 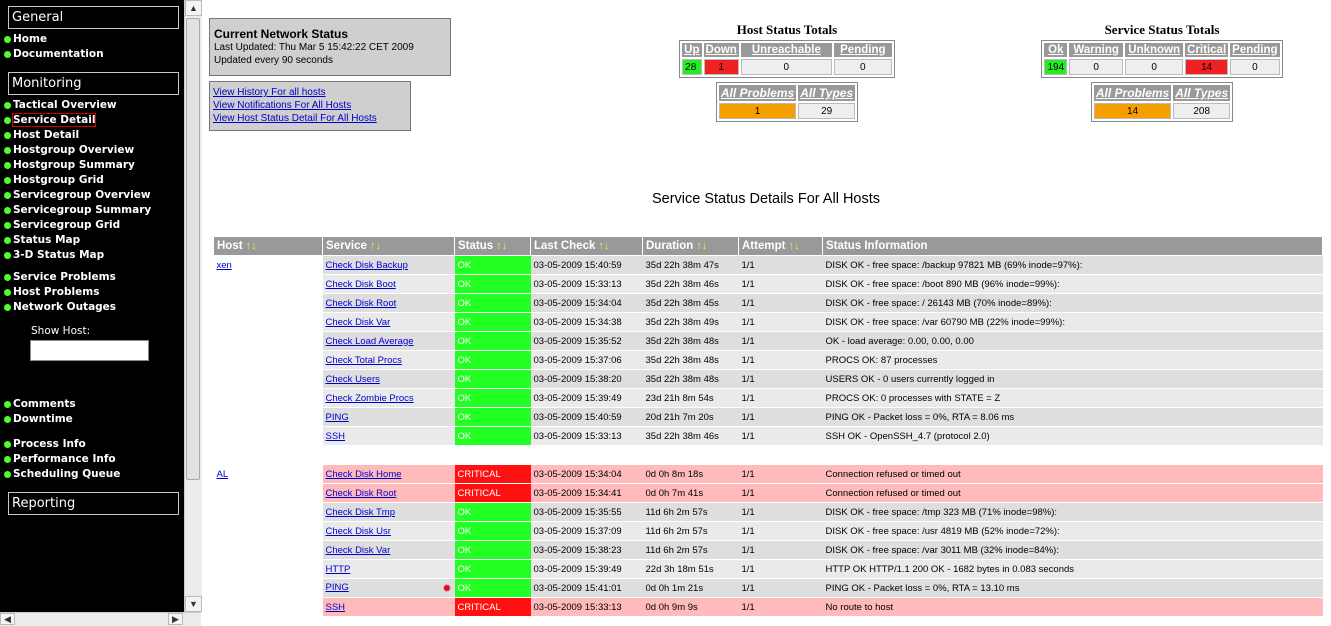 What do you see at coordinates (92, 54) in the screenshot?
I see `sidebar-item-documentation: Documentation` at bounding box center [92, 54].